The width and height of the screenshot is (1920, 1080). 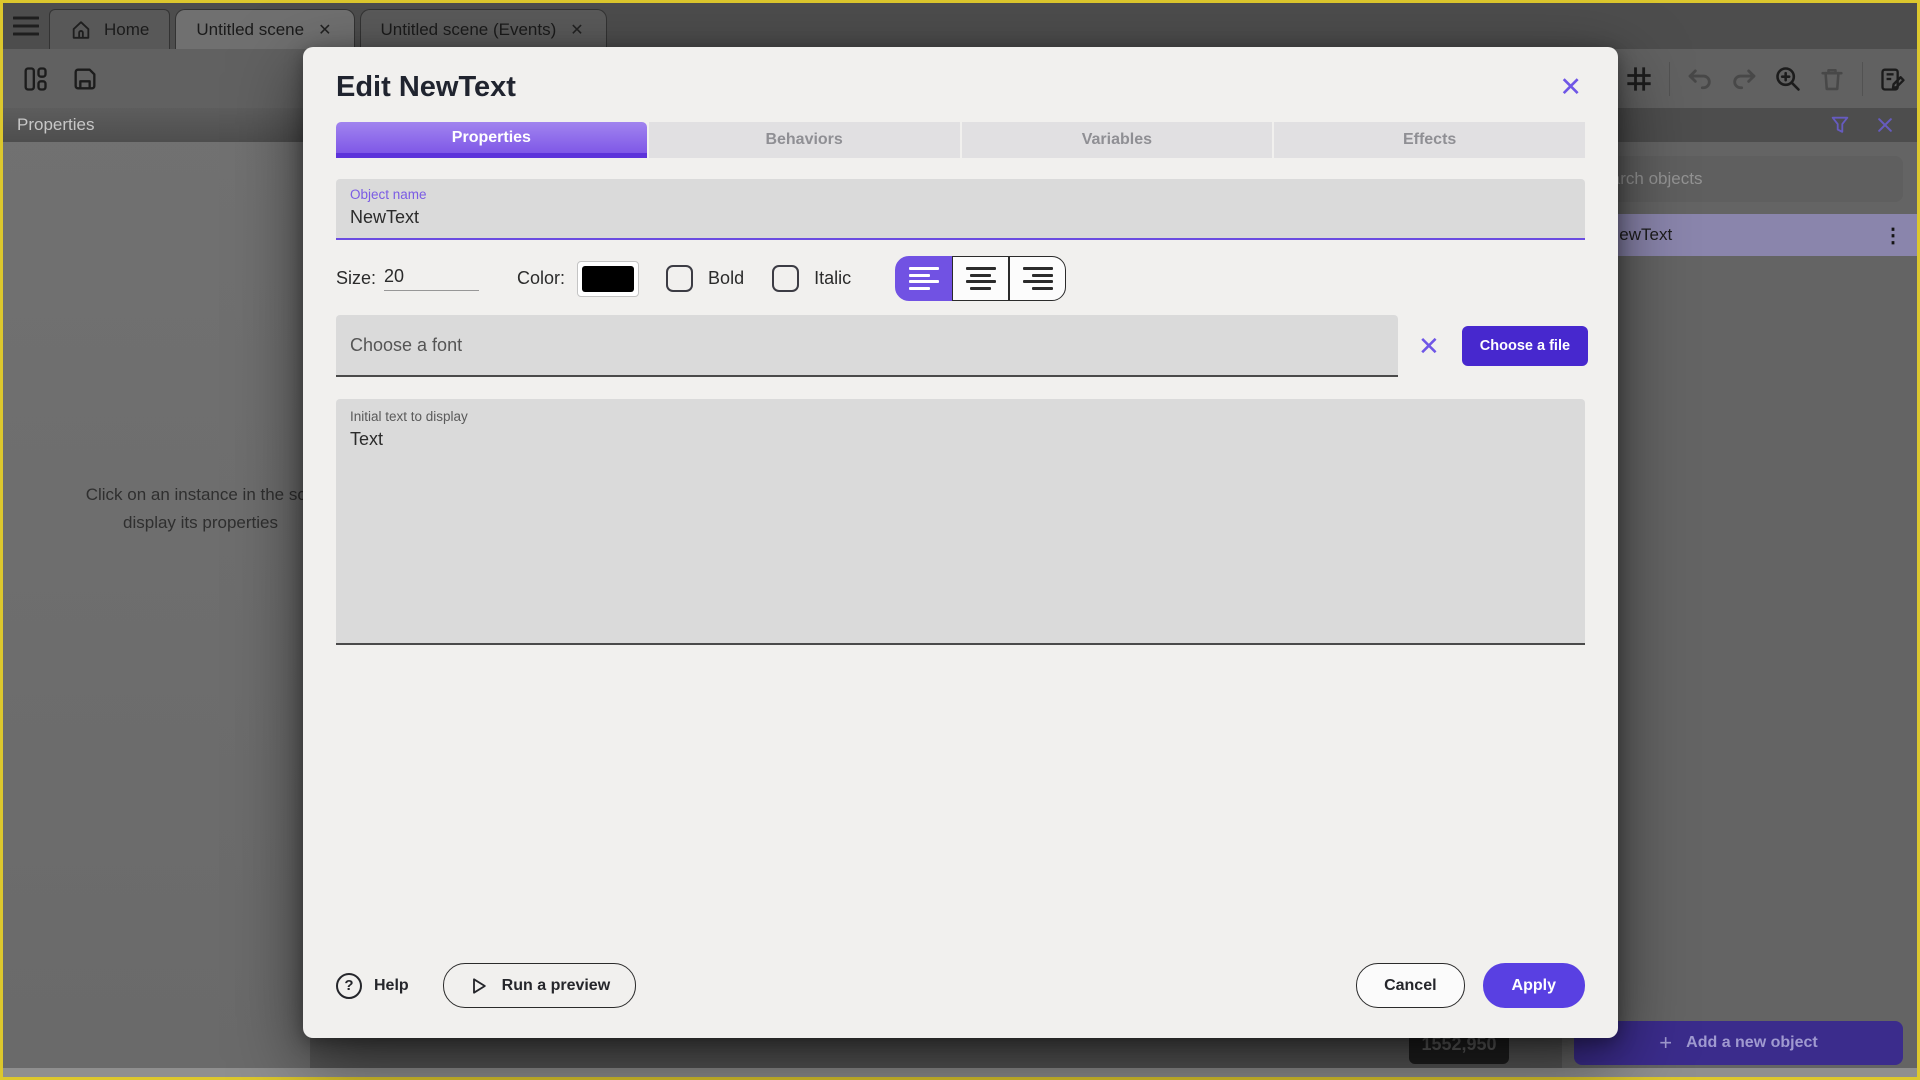 I want to click on help-icon: ?, so click(x=349, y=985).